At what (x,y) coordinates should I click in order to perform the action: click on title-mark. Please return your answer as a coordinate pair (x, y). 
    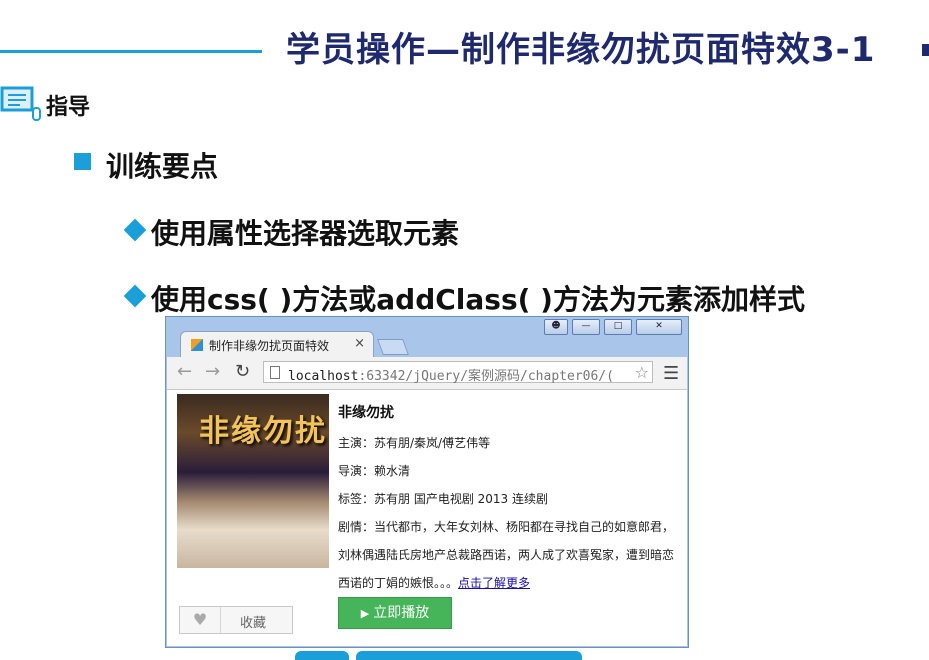
    Looking at the image, I should click on (925, 50).